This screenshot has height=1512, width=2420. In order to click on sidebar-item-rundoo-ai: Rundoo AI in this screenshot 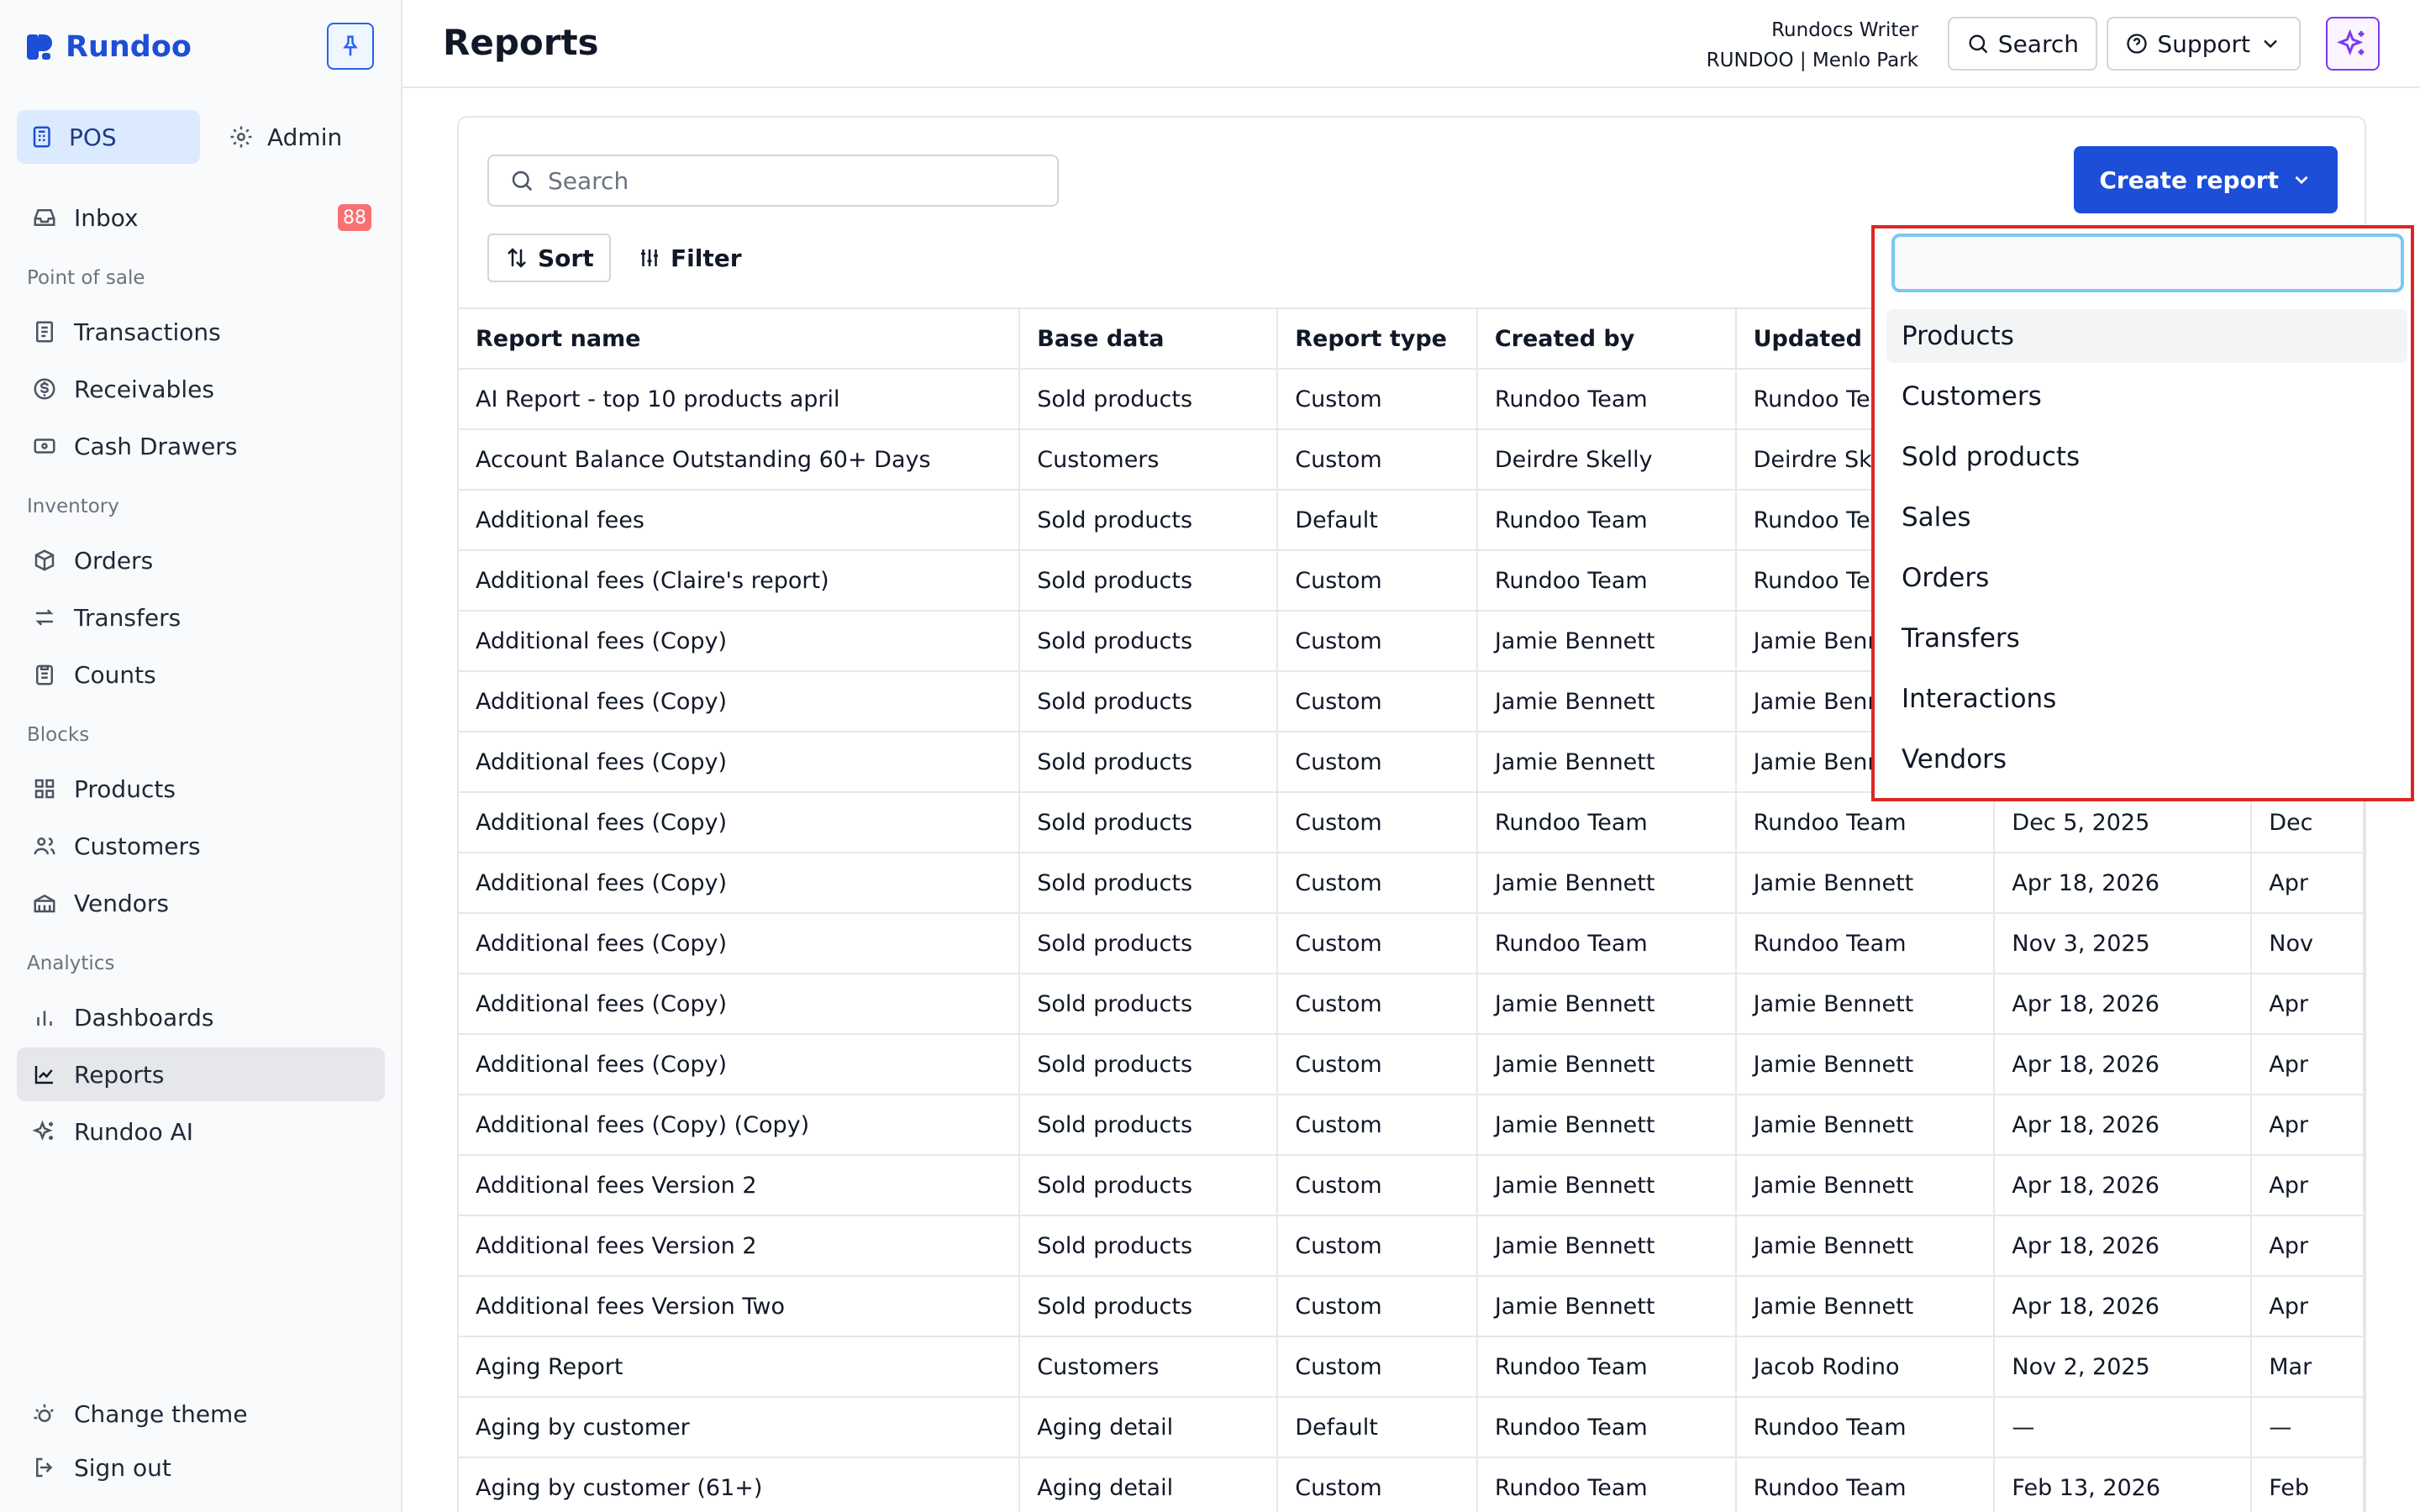, I will do `click(201, 1131)`.